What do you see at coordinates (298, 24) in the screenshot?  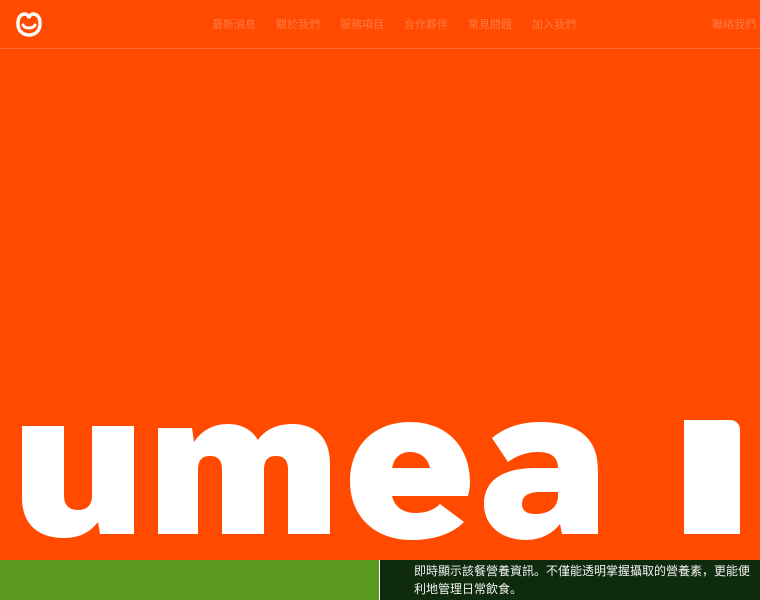 I see `nav-item-about: 關於我們` at bounding box center [298, 24].